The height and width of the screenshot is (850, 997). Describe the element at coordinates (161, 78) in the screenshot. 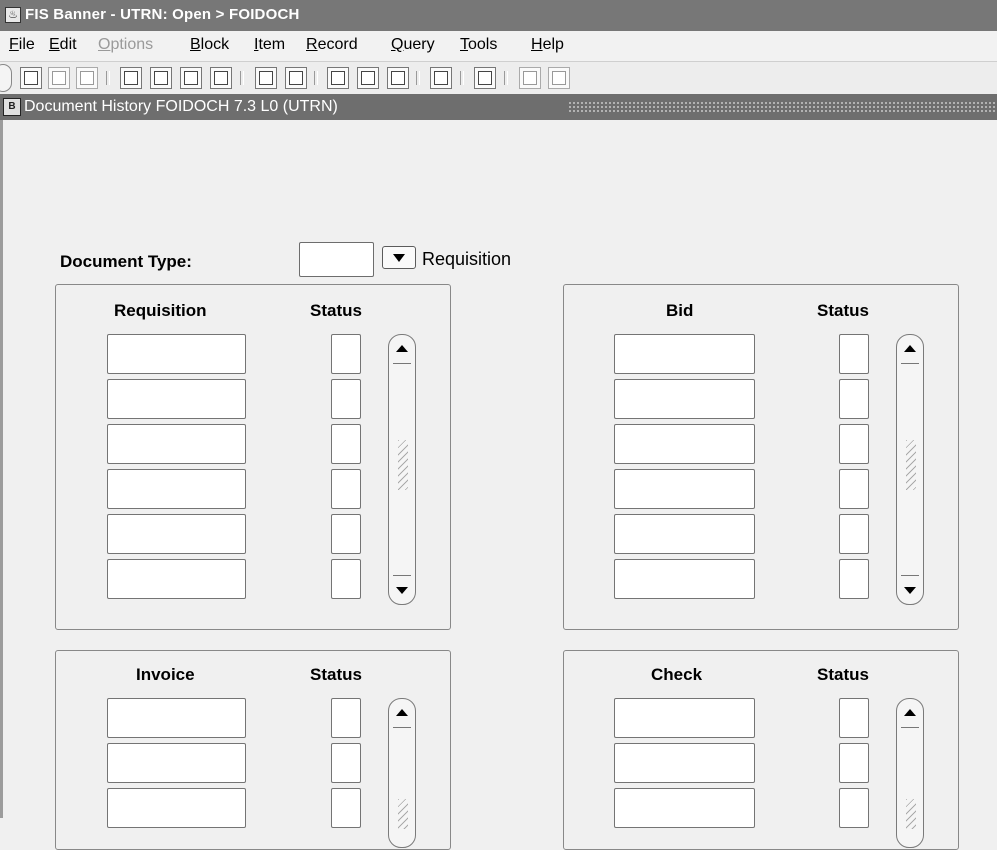

I see `next-block-icon` at that location.